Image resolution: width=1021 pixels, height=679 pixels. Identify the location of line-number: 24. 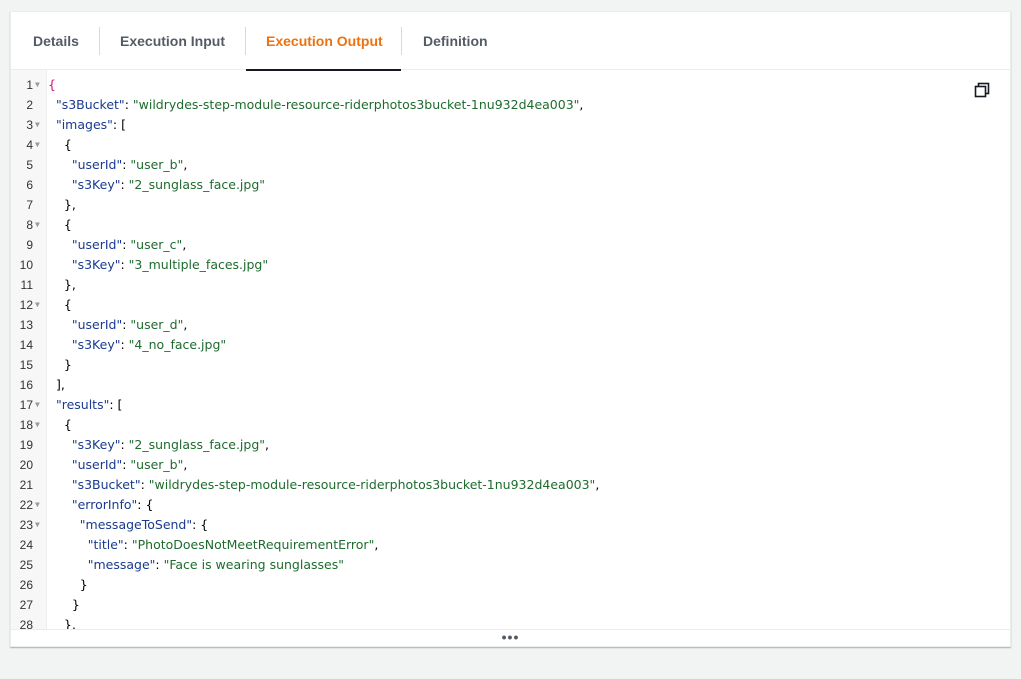
(26, 545).